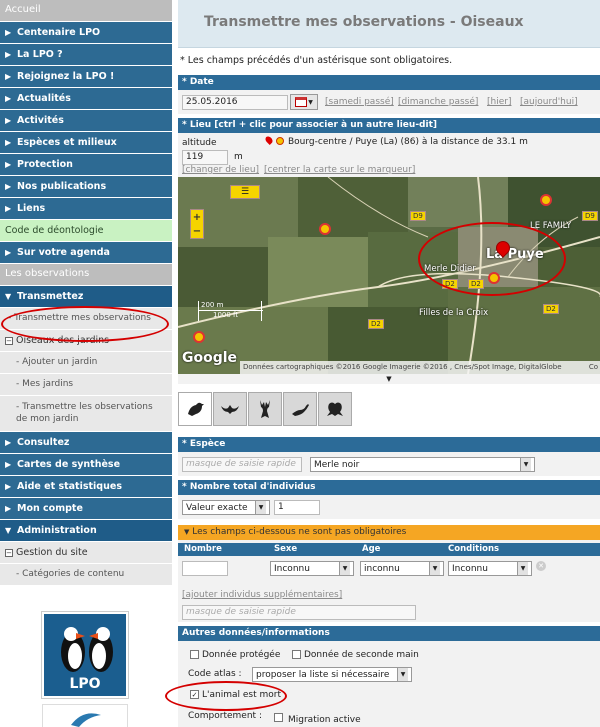 This screenshot has height=727, width=600. I want to click on age-select: inconnu ▼, so click(402, 568).